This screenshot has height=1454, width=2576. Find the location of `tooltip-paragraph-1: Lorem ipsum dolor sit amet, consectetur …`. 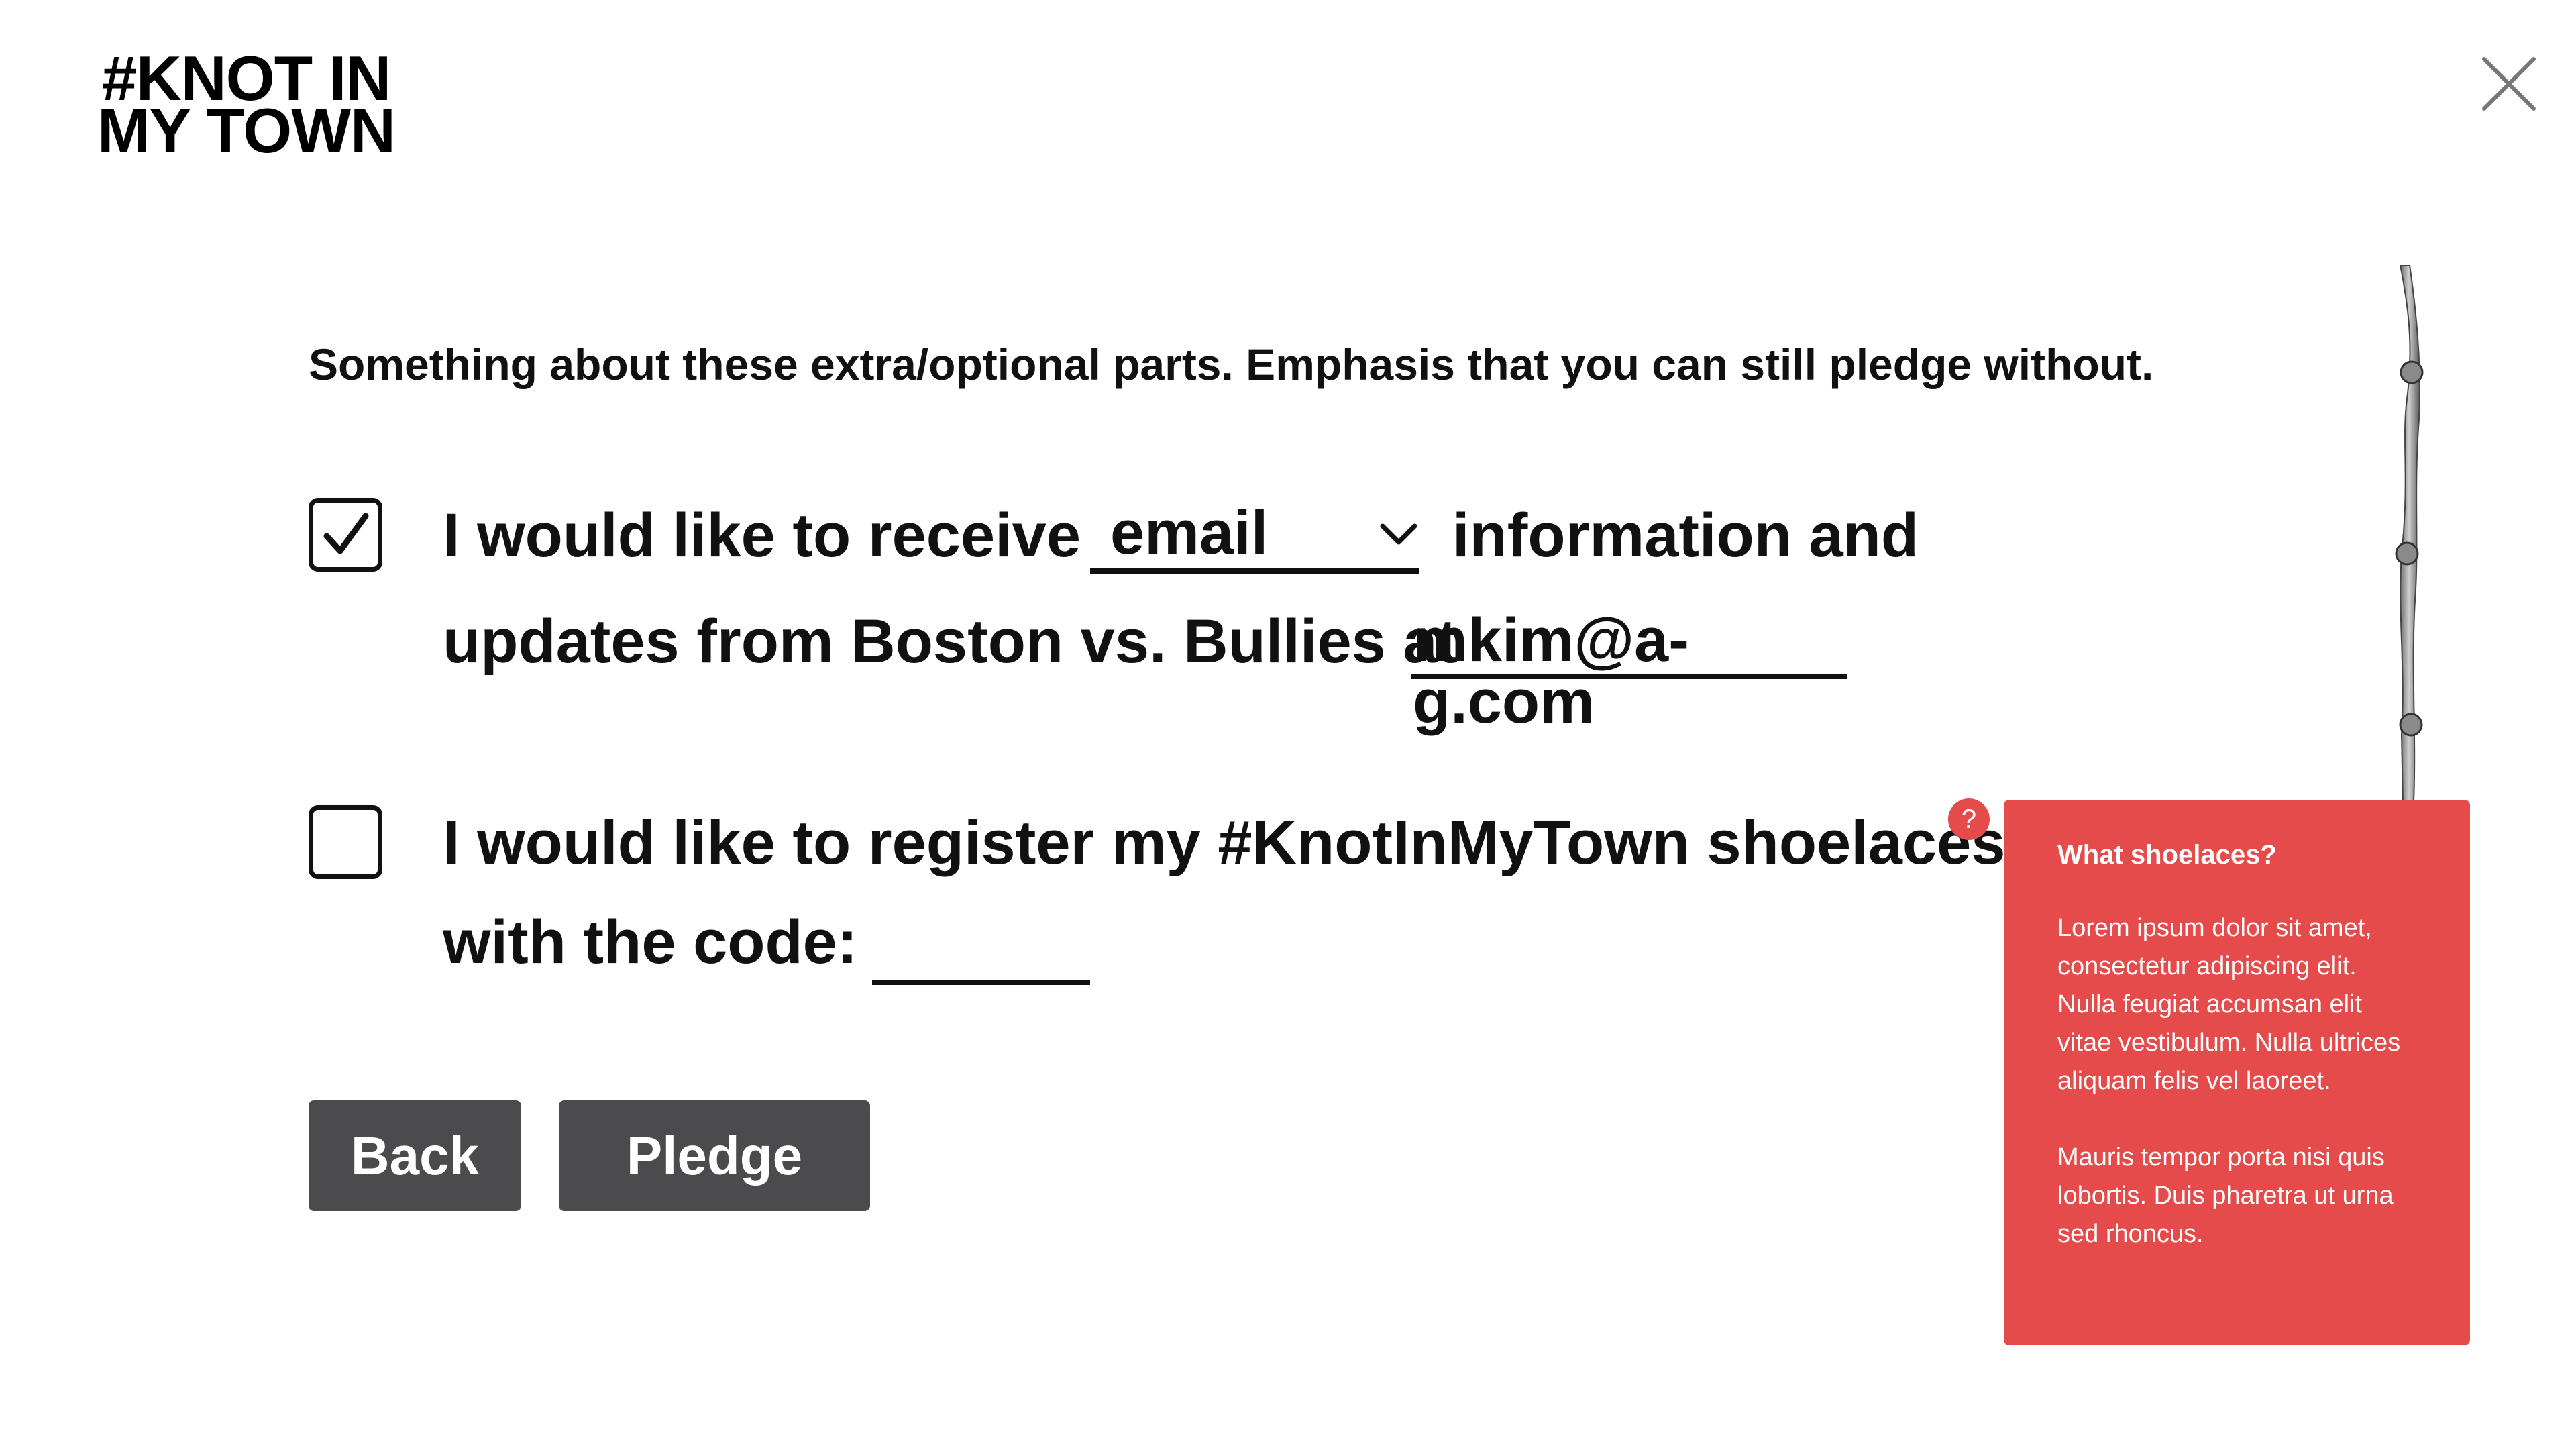

tooltip-paragraph-1: Lorem ipsum dolor sit amet, consectetur … is located at coordinates (2229, 1005).